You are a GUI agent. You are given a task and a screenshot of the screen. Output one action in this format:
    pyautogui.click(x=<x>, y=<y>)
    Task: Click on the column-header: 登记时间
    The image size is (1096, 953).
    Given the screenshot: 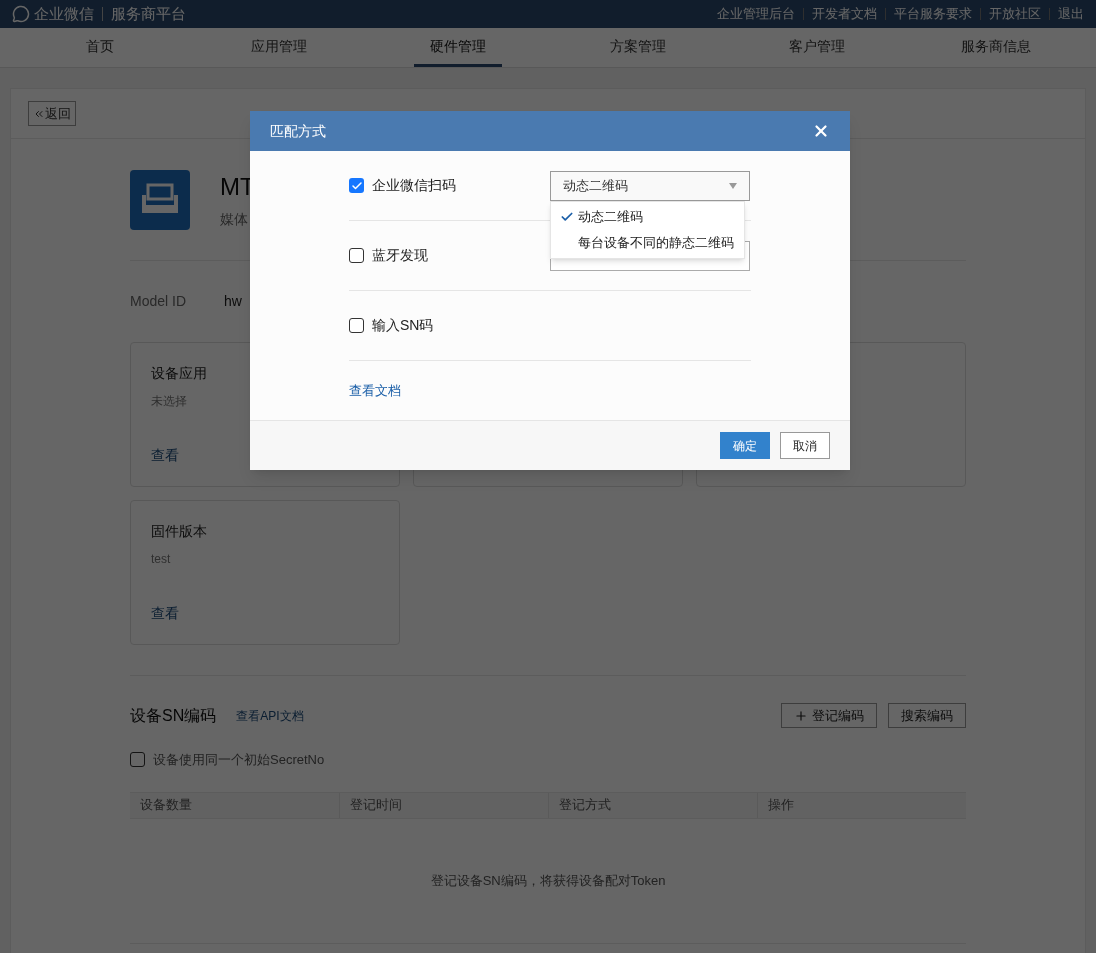 What is the action you would take?
    pyautogui.click(x=443, y=805)
    